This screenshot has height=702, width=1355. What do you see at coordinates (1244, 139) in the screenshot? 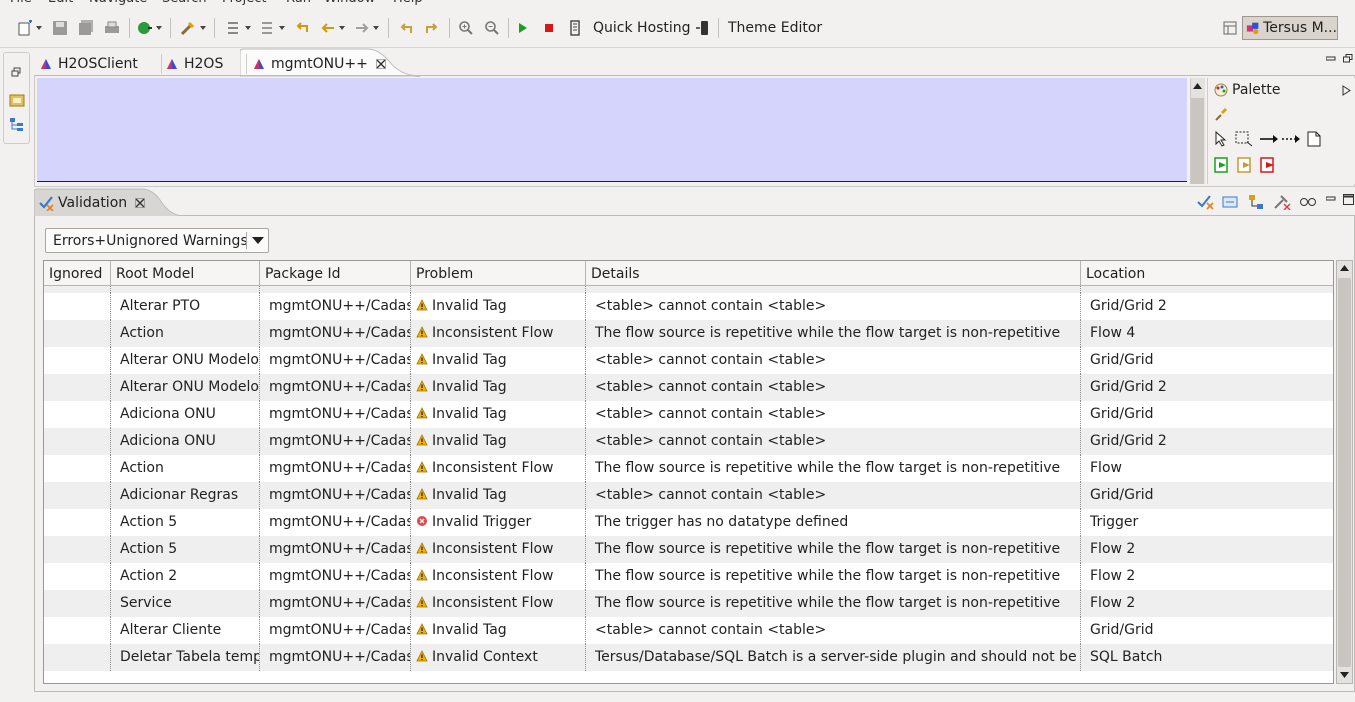
I see `marquee-icon` at bounding box center [1244, 139].